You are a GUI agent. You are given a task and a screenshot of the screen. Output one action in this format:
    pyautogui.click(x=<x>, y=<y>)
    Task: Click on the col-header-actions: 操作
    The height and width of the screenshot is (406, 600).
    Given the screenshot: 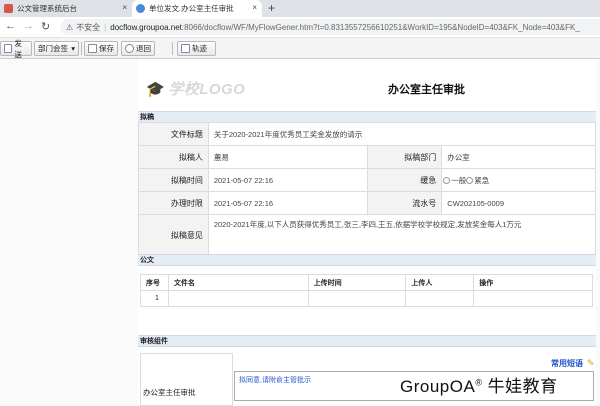 What is the action you would take?
    pyautogui.click(x=533, y=282)
    